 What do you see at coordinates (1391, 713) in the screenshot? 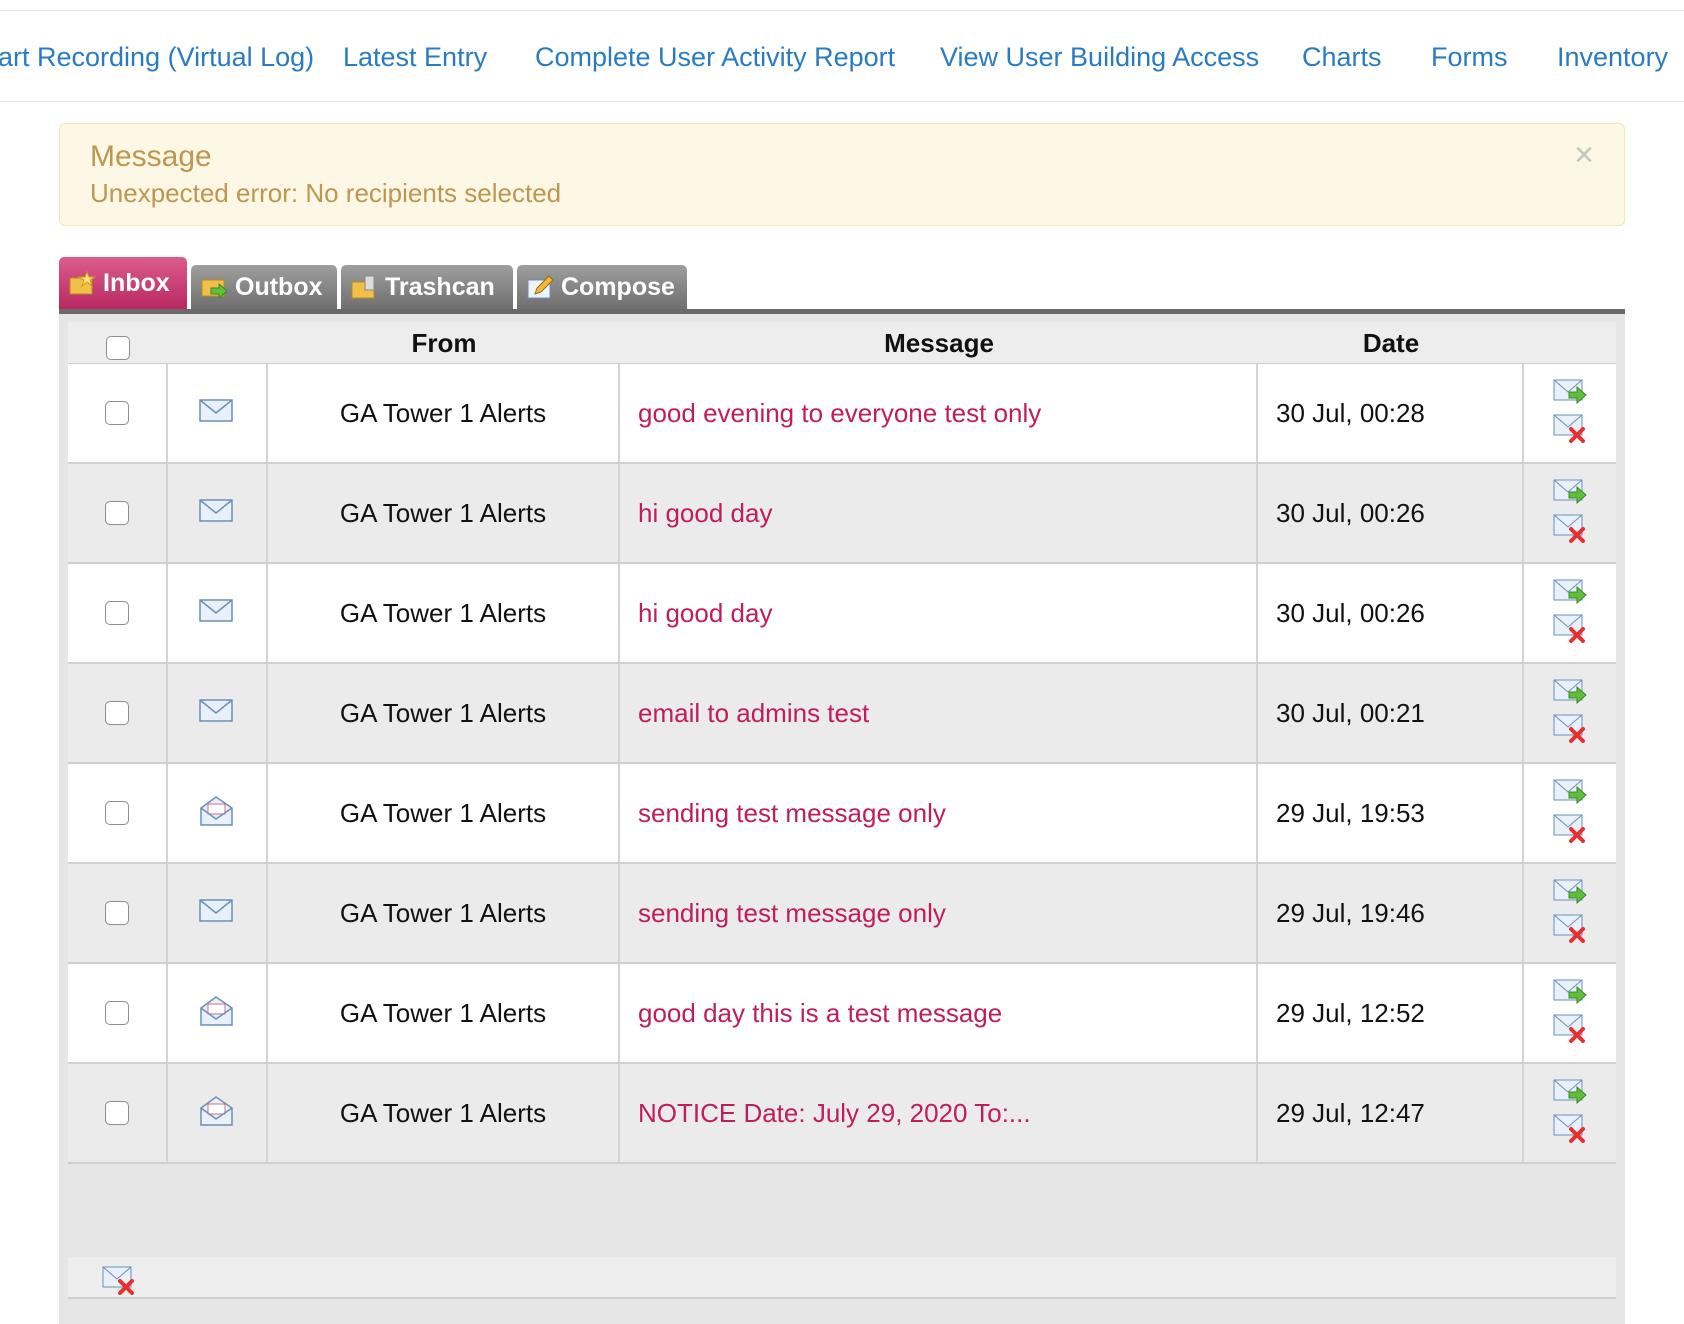
I see `row-date: 30 Jul, 00:21` at bounding box center [1391, 713].